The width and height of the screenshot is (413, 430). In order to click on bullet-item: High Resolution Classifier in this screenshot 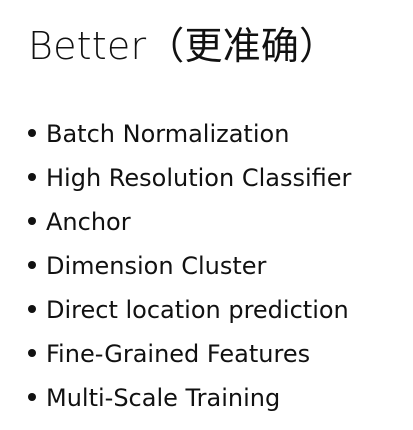, I will do `click(189, 178)`.